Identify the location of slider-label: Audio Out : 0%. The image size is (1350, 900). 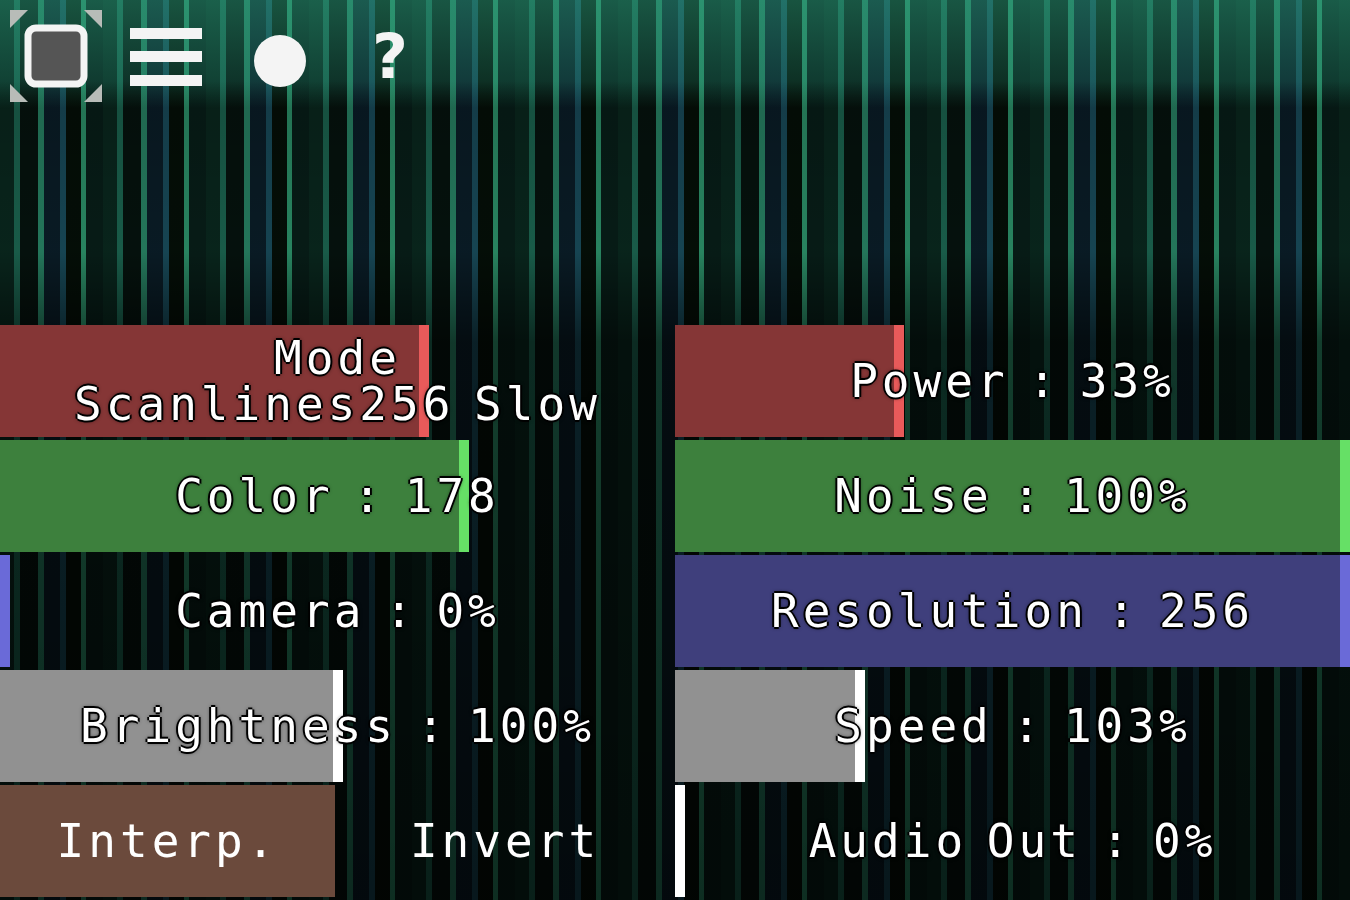
(1012, 841).